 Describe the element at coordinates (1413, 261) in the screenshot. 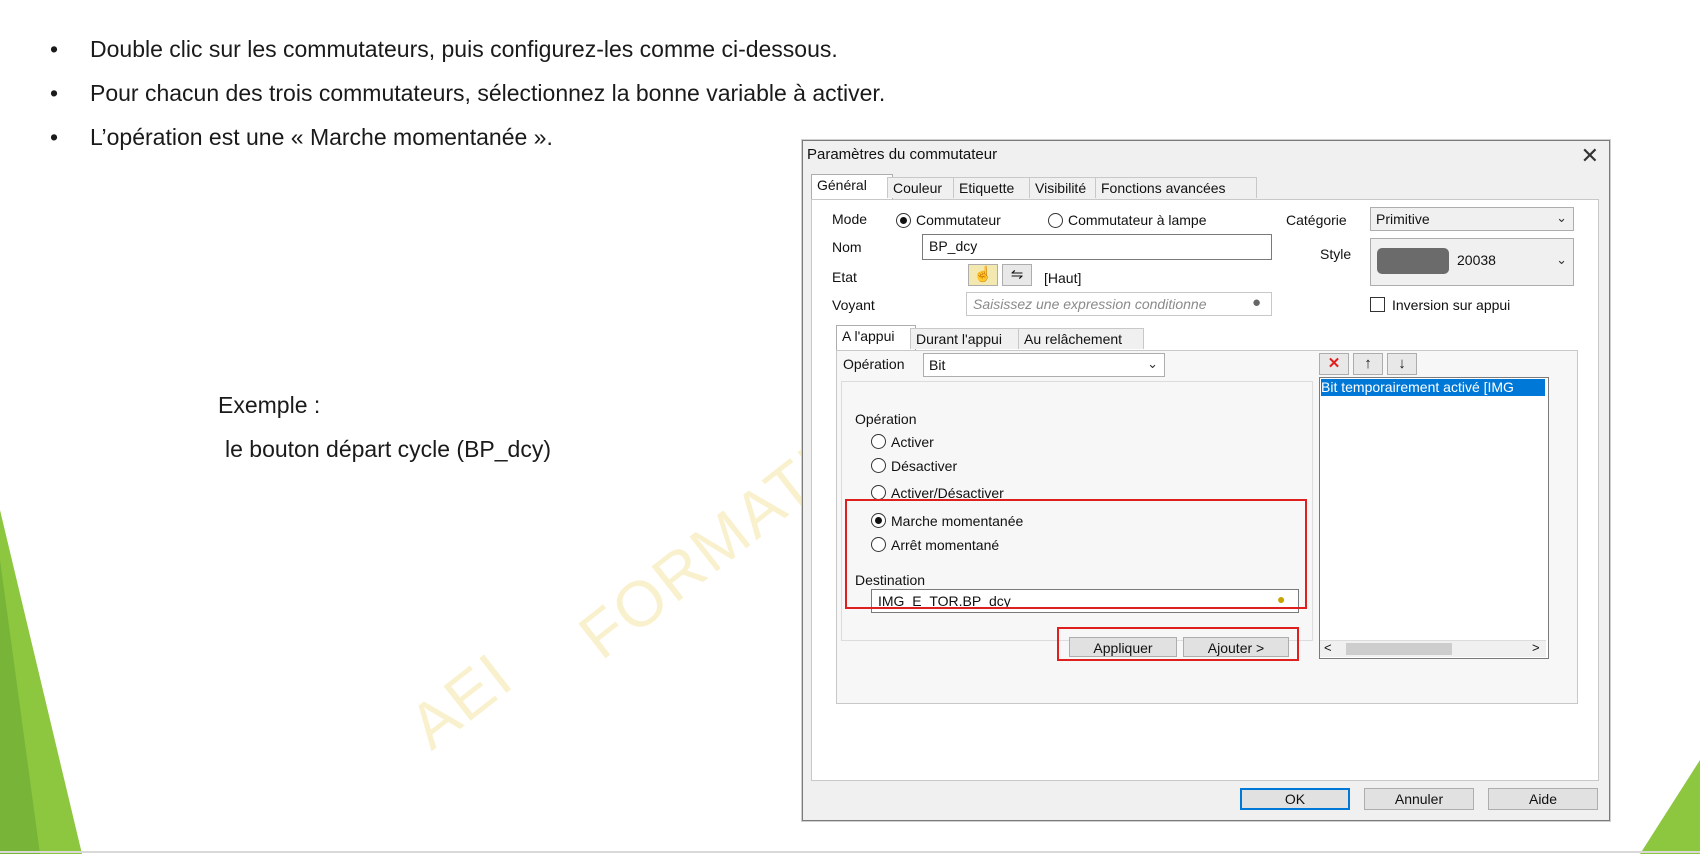

I see `style-preview` at that location.